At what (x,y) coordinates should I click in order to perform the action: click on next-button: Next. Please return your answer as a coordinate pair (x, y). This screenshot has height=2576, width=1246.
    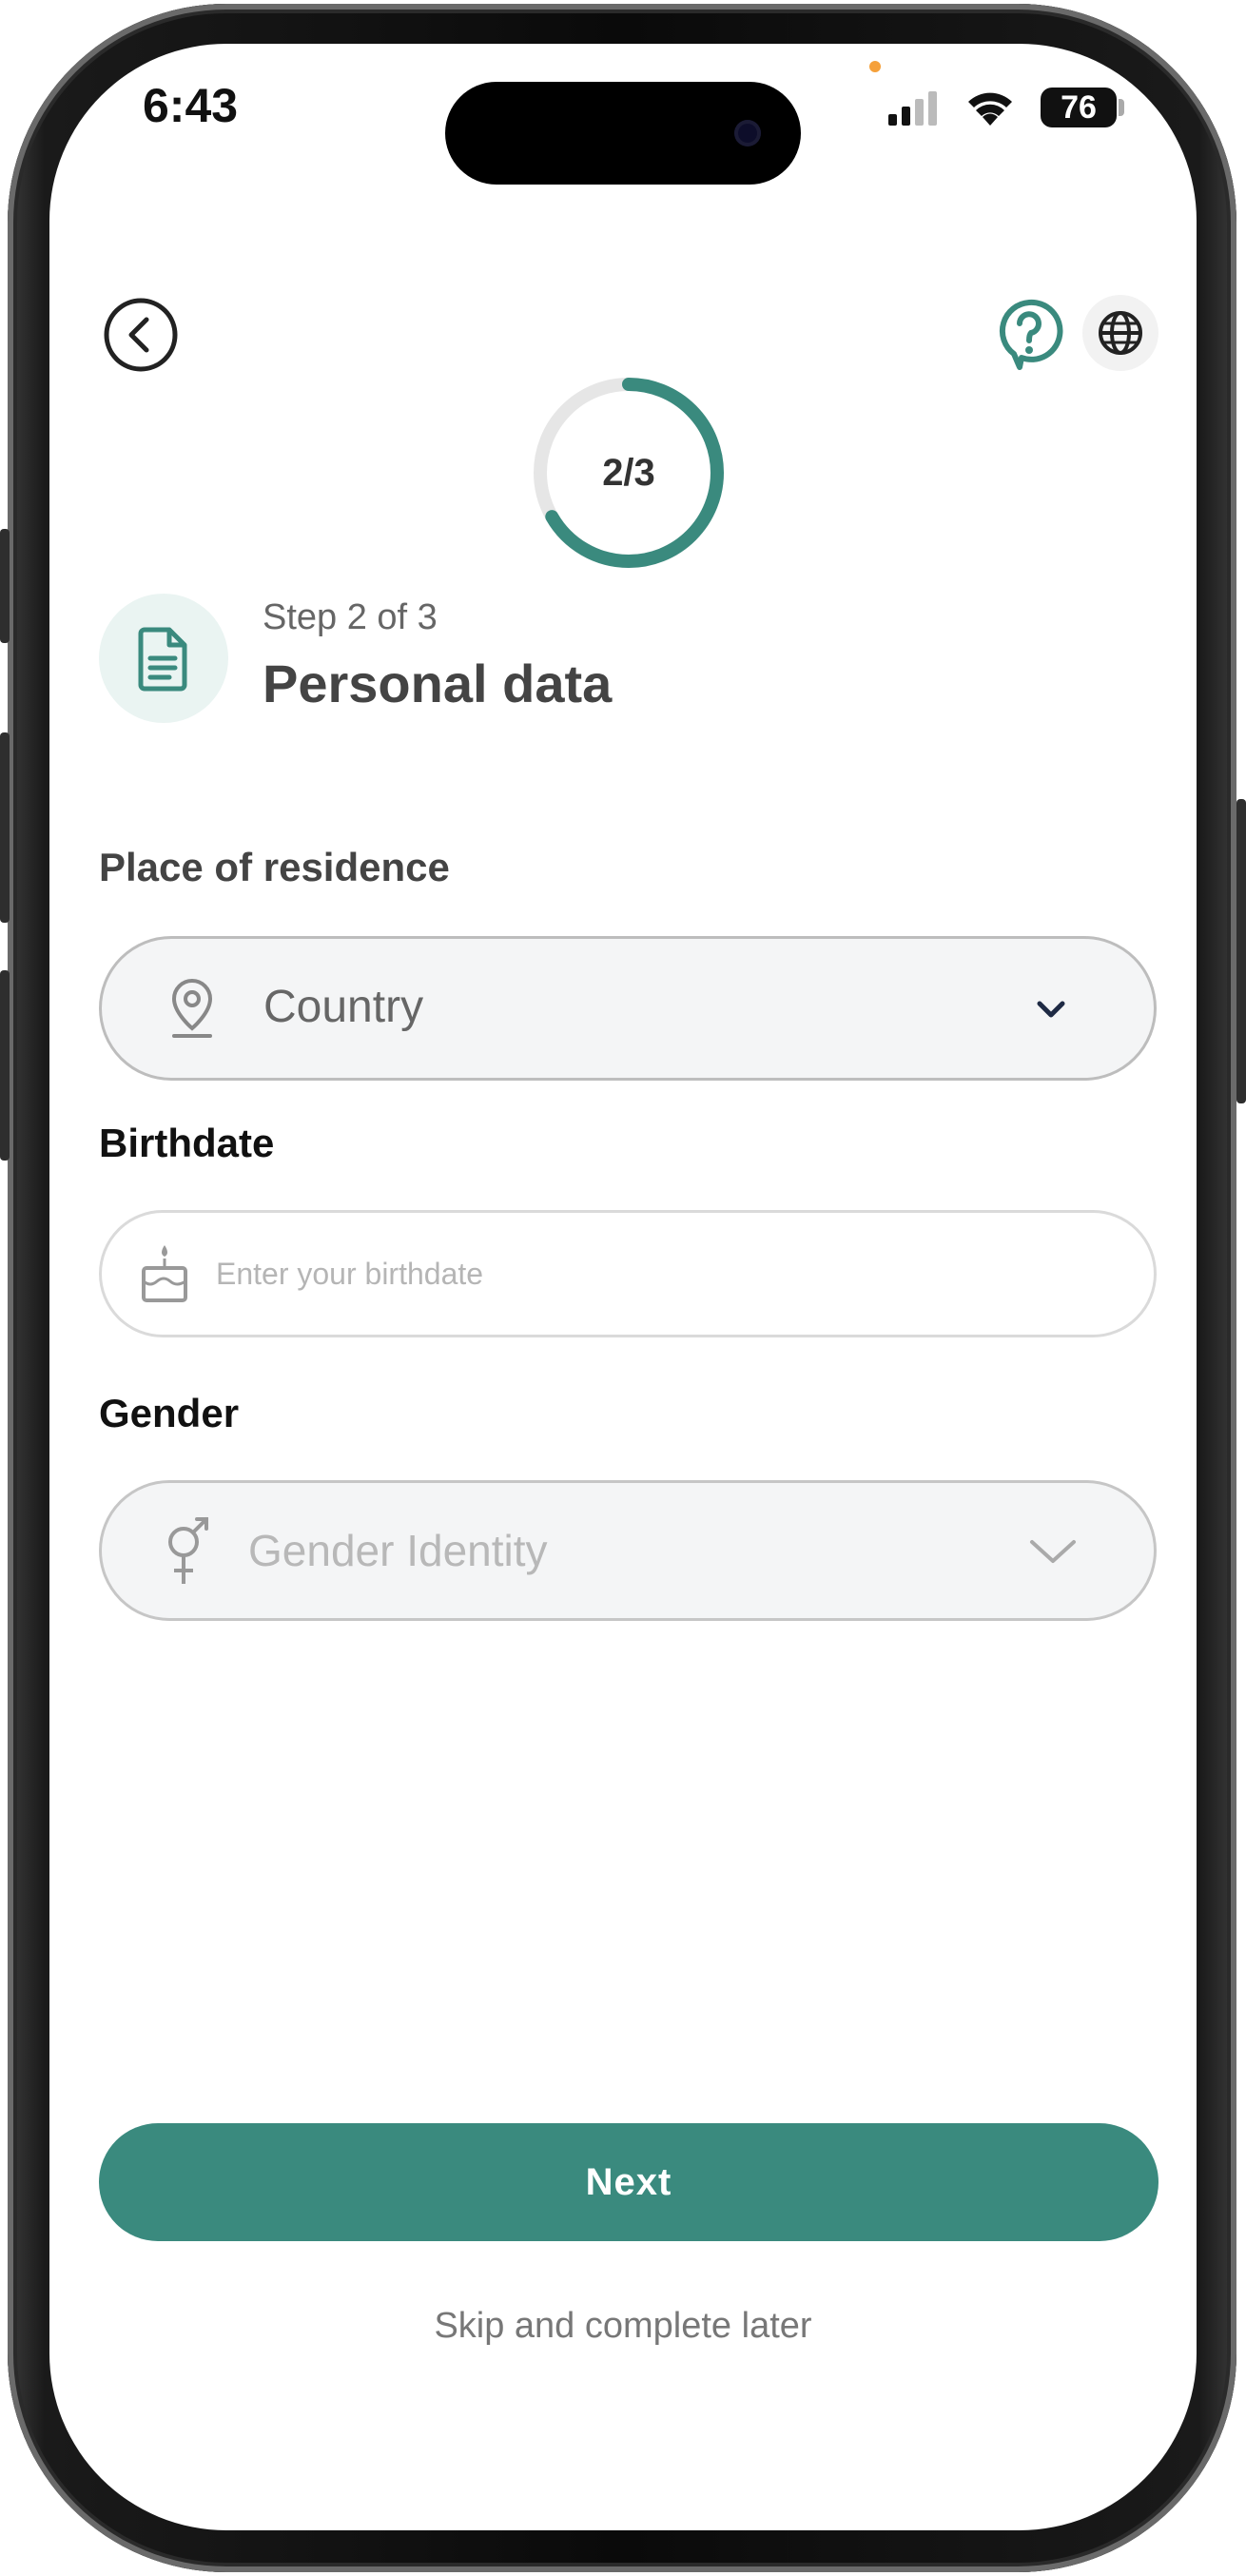
    Looking at the image, I should click on (629, 2182).